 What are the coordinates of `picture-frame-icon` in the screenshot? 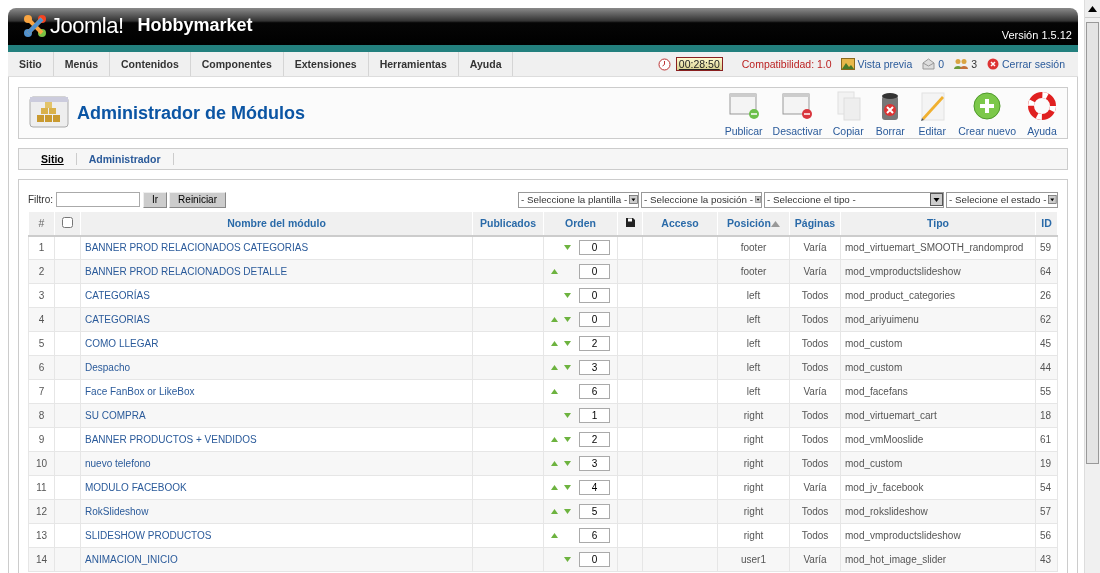 It's located at (847, 64).